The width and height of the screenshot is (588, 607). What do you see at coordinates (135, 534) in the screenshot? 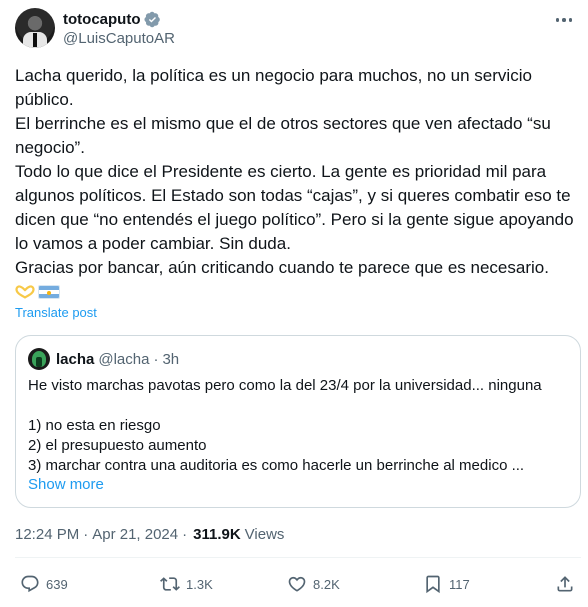
I see `post-date: Apr 21, 2024` at bounding box center [135, 534].